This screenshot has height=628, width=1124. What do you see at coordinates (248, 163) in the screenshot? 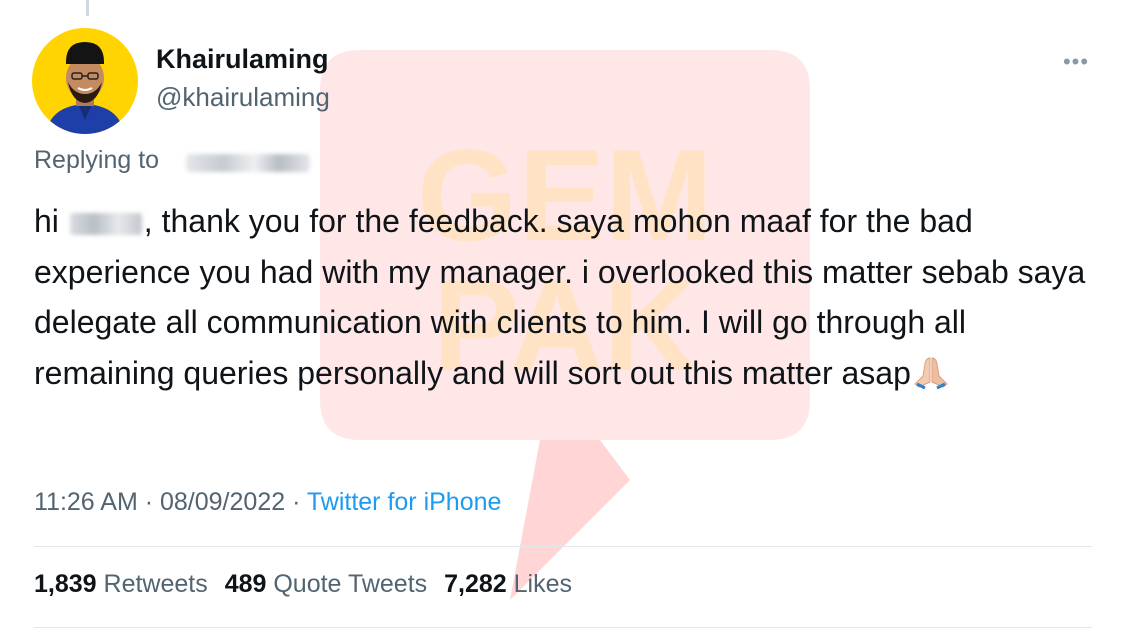
I see `redacted-replied-handle` at bounding box center [248, 163].